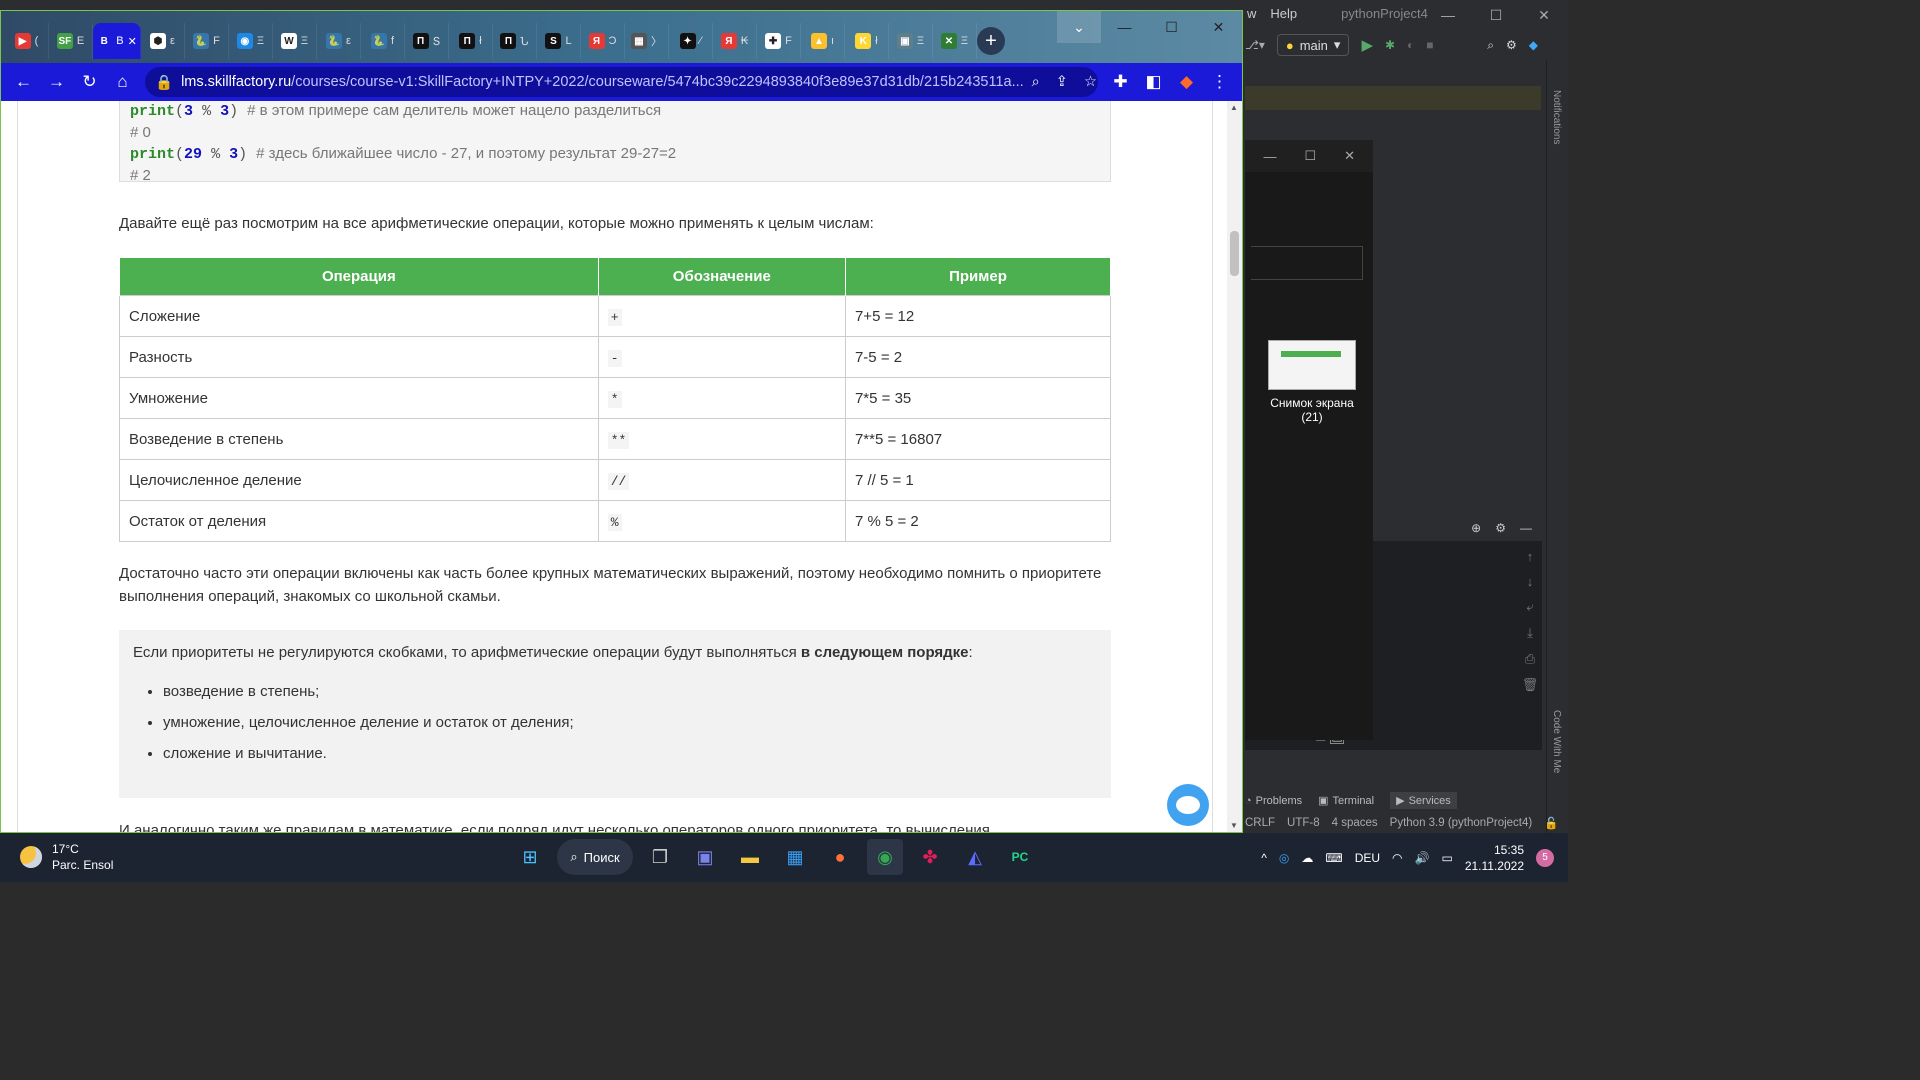 The height and width of the screenshot is (1080, 1920). Describe the element at coordinates (1390, 45) in the screenshot. I see `debug-icon: ✱` at that location.